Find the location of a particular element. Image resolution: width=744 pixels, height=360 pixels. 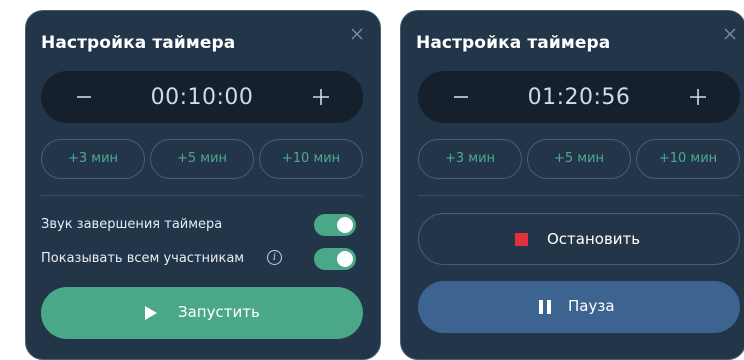

show-all-setting-row: Показывать всем участникам i is located at coordinates (198, 260).